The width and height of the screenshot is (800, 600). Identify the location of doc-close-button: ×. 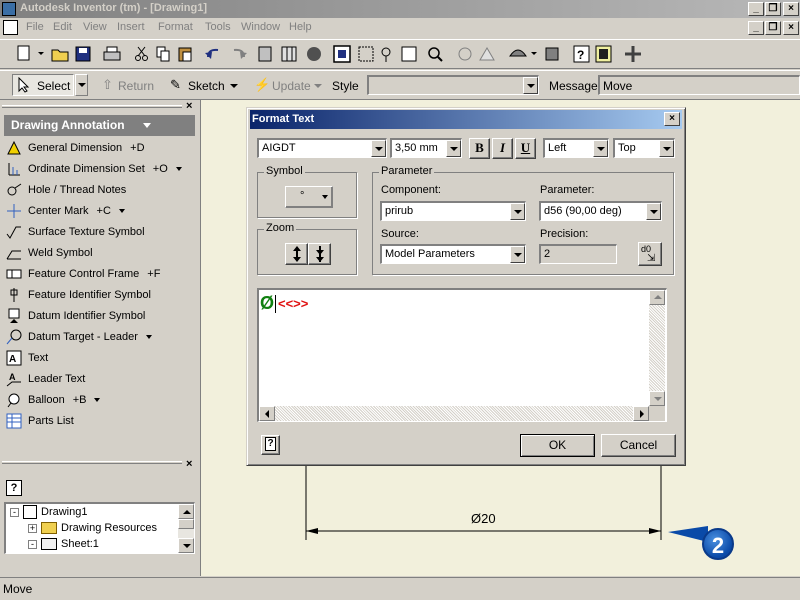
(791, 28).